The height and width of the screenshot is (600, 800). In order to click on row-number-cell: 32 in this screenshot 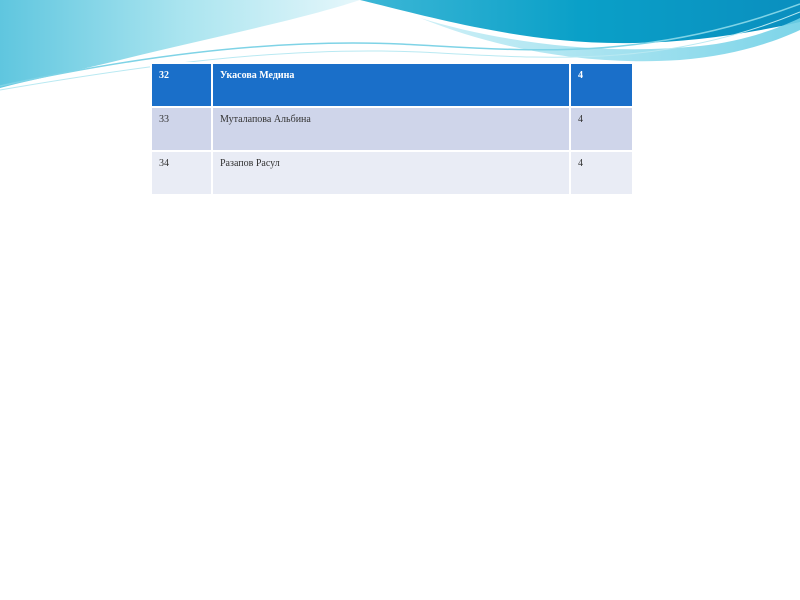, I will do `click(181, 85)`.